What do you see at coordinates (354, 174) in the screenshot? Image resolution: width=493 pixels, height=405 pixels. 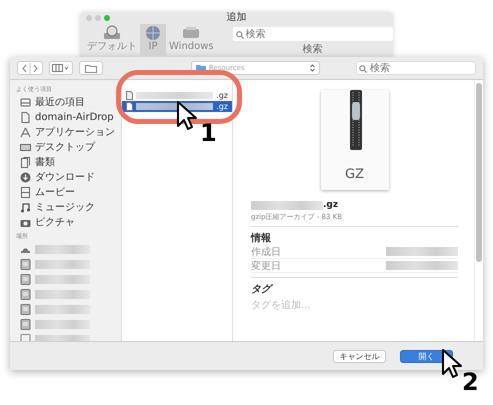 I see `file-type-label: GZ` at bounding box center [354, 174].